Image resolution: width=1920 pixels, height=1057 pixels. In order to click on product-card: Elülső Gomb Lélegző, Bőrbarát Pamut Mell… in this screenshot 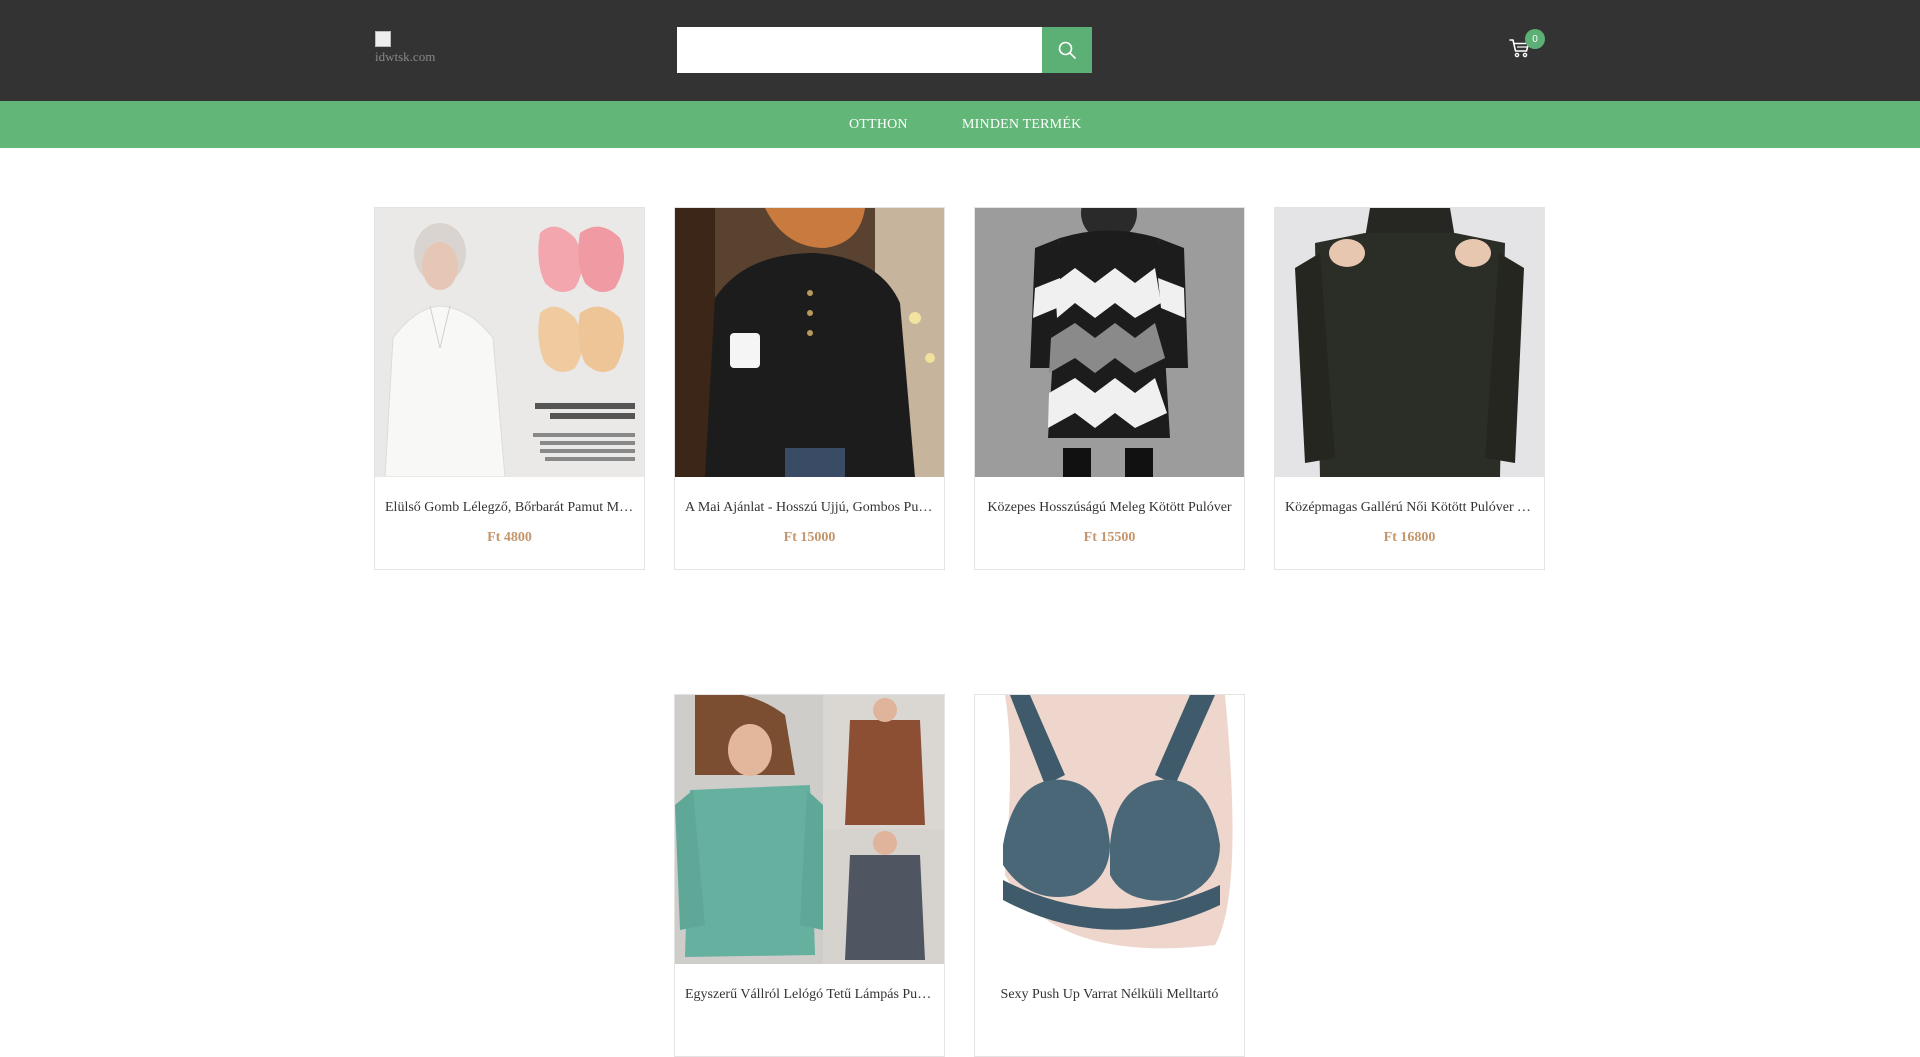, I will do `click(509, 388)`.